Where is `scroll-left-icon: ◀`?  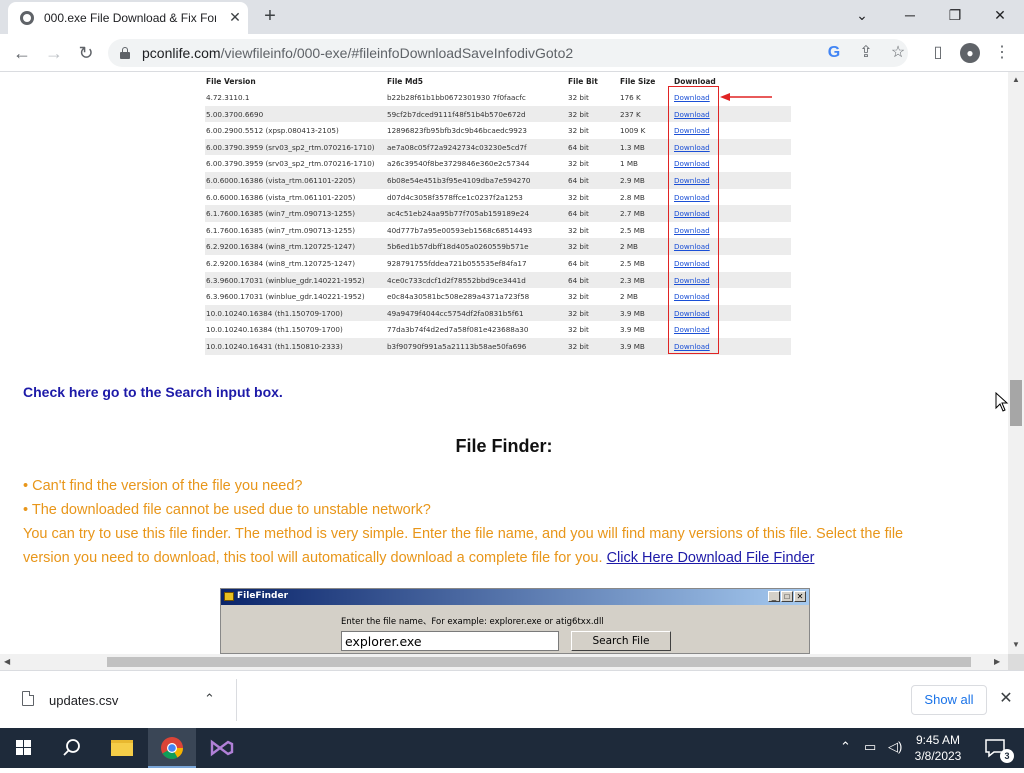
scroll-left-icon: ◀ is located at coordinates (7, 661).